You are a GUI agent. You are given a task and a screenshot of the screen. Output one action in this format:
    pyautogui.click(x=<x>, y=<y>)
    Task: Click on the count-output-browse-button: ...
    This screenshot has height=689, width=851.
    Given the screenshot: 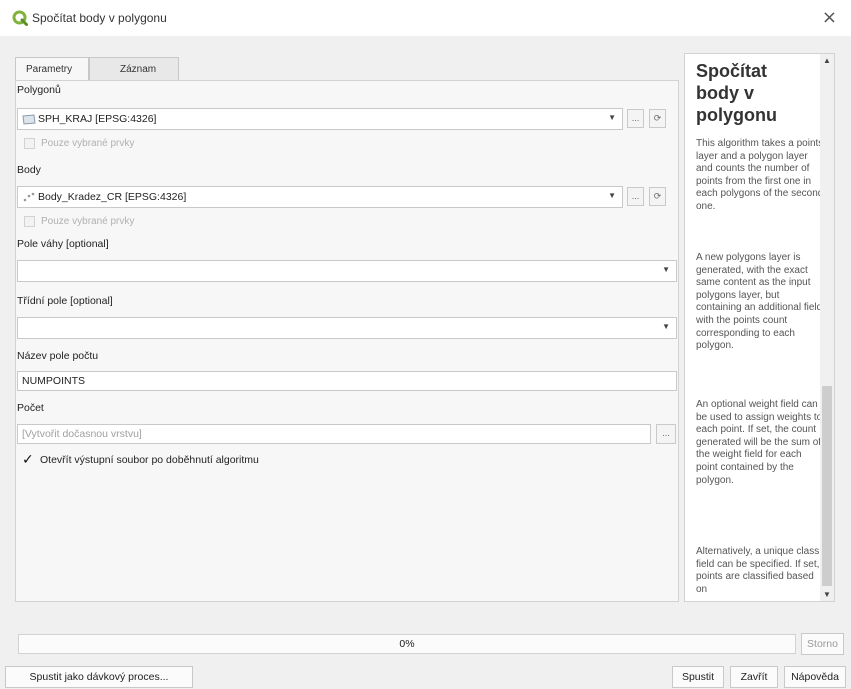 What is the action you would take?
    pyautogui.click(x=666, y=434)
    